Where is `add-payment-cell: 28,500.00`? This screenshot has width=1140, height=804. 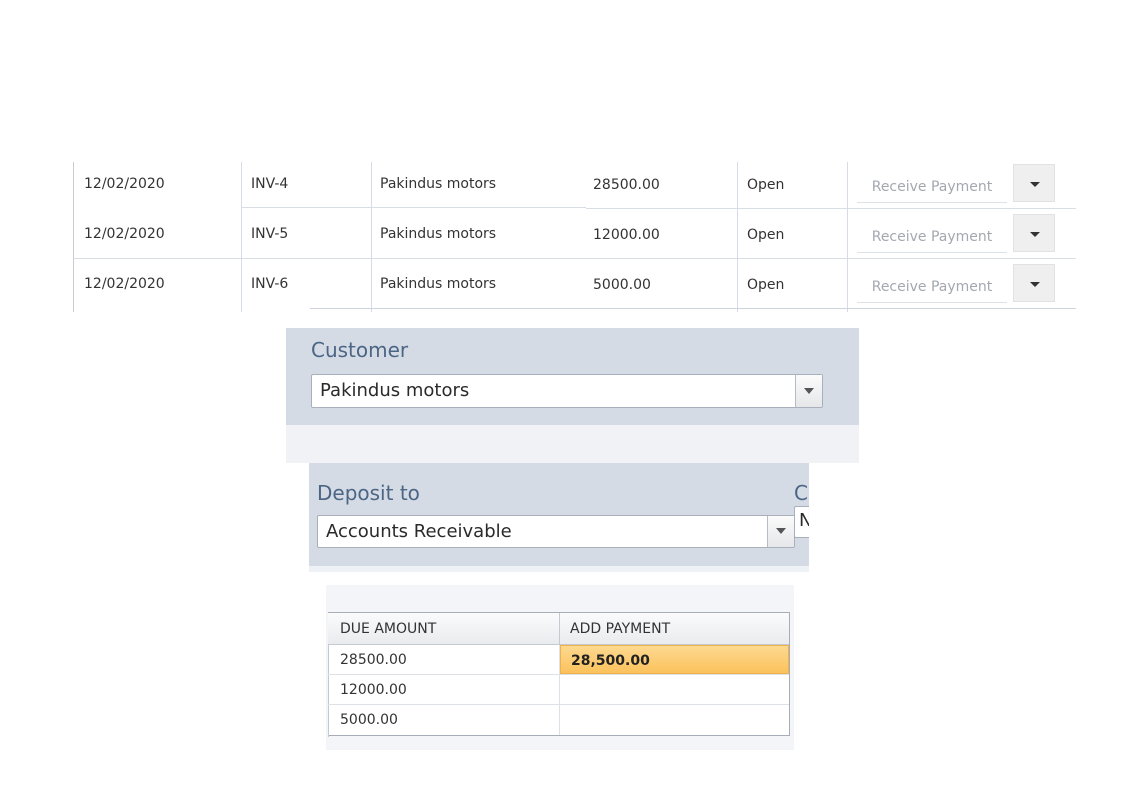
add-payment-cell: 28,500.00 is located at coordinates (674, 659).